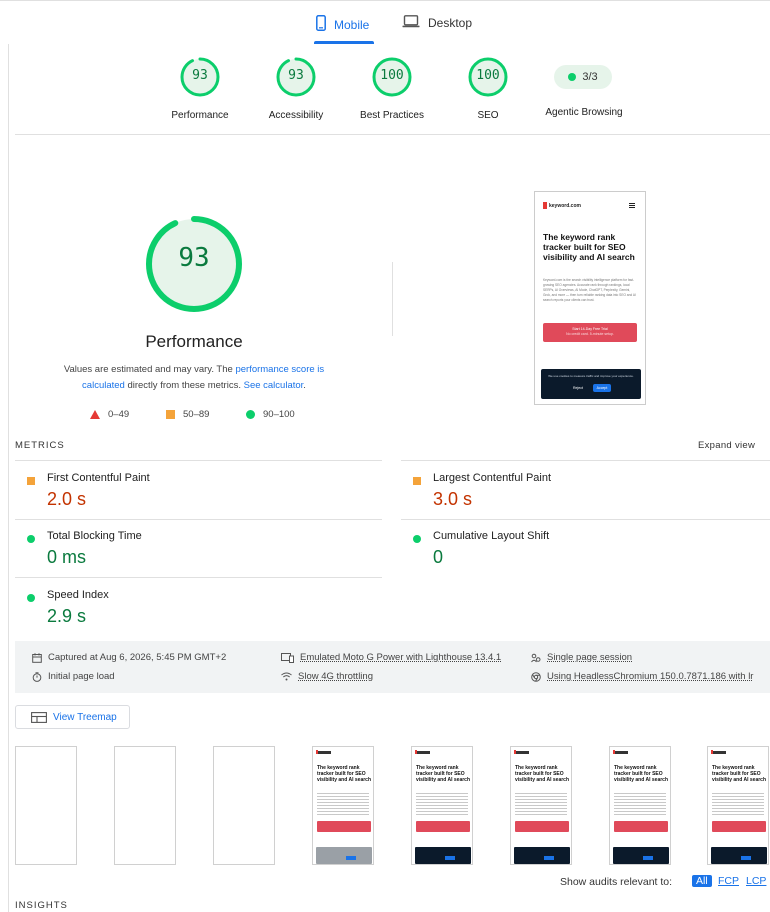  What do you see at coordinates (279, 414) in the screenshot?
I see `legend-range: 90–100` at bounding box center [279, 414].